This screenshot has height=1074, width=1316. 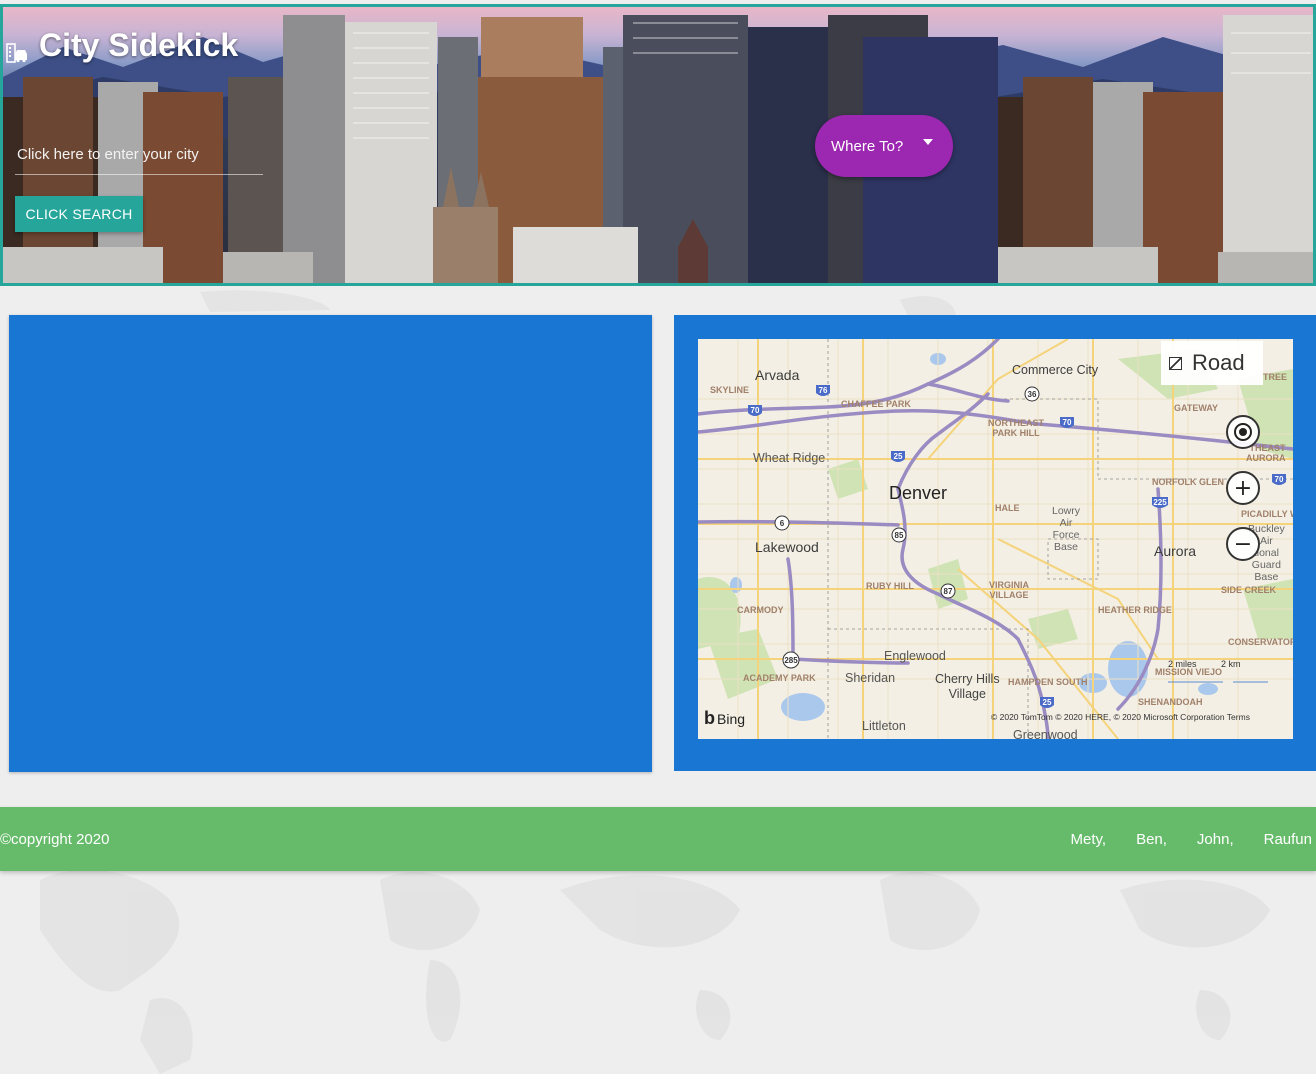 What do you see at coordinates (967, 686) in the screenshot?
I see `map-label-cherry-hills: Cherry Hills Village` at bounding box center [967, 686].